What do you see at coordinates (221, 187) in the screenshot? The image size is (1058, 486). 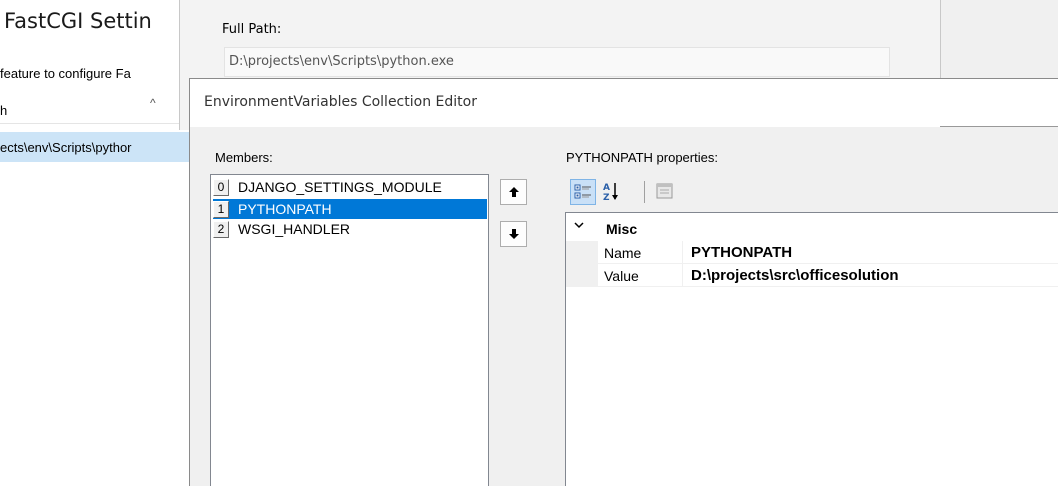 I see `member-index: 0` at bounding box center [221, 187].